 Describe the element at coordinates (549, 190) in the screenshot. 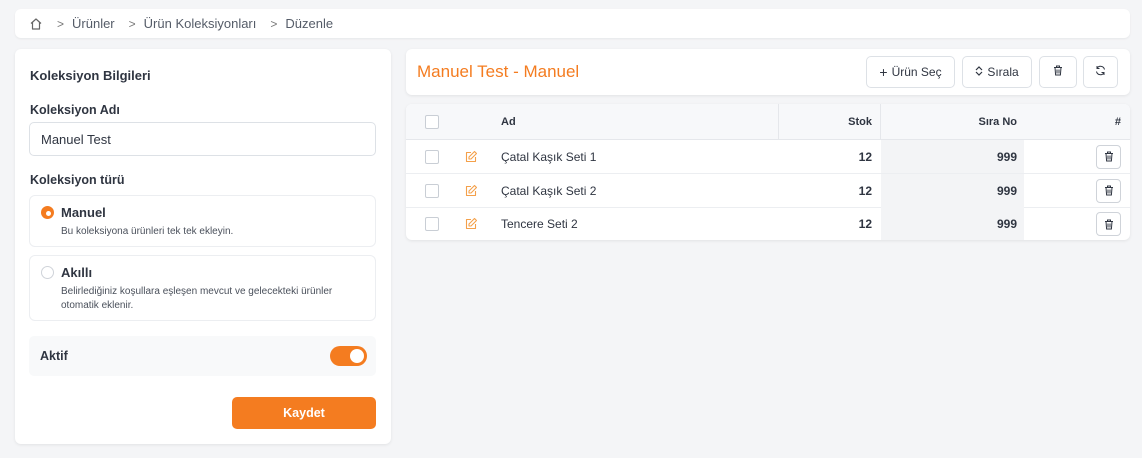

I see `product-name: Çatal Kaşık Seti 2` at that location.